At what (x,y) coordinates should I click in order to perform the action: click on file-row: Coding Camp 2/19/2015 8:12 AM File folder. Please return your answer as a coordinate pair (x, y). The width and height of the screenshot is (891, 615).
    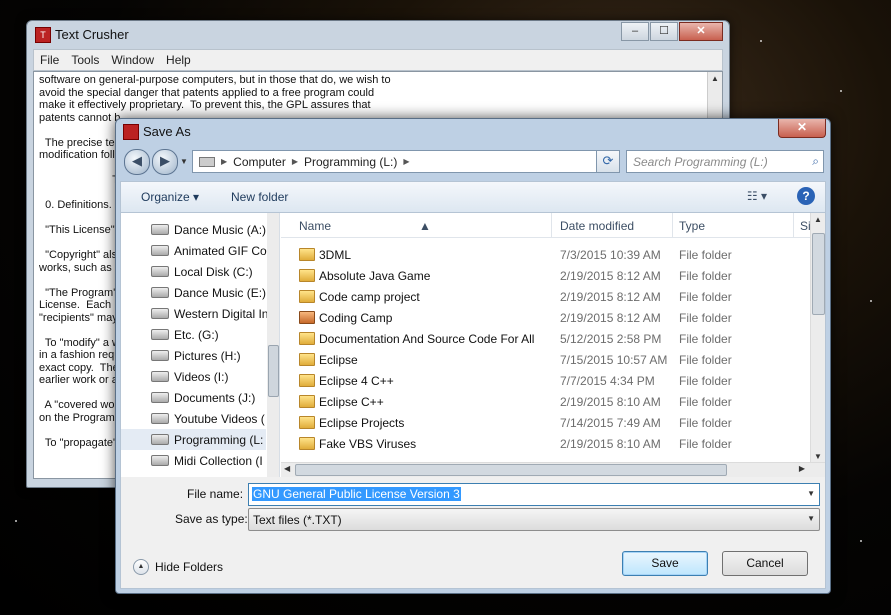
    Looking at the image, I should click on (546, 317).